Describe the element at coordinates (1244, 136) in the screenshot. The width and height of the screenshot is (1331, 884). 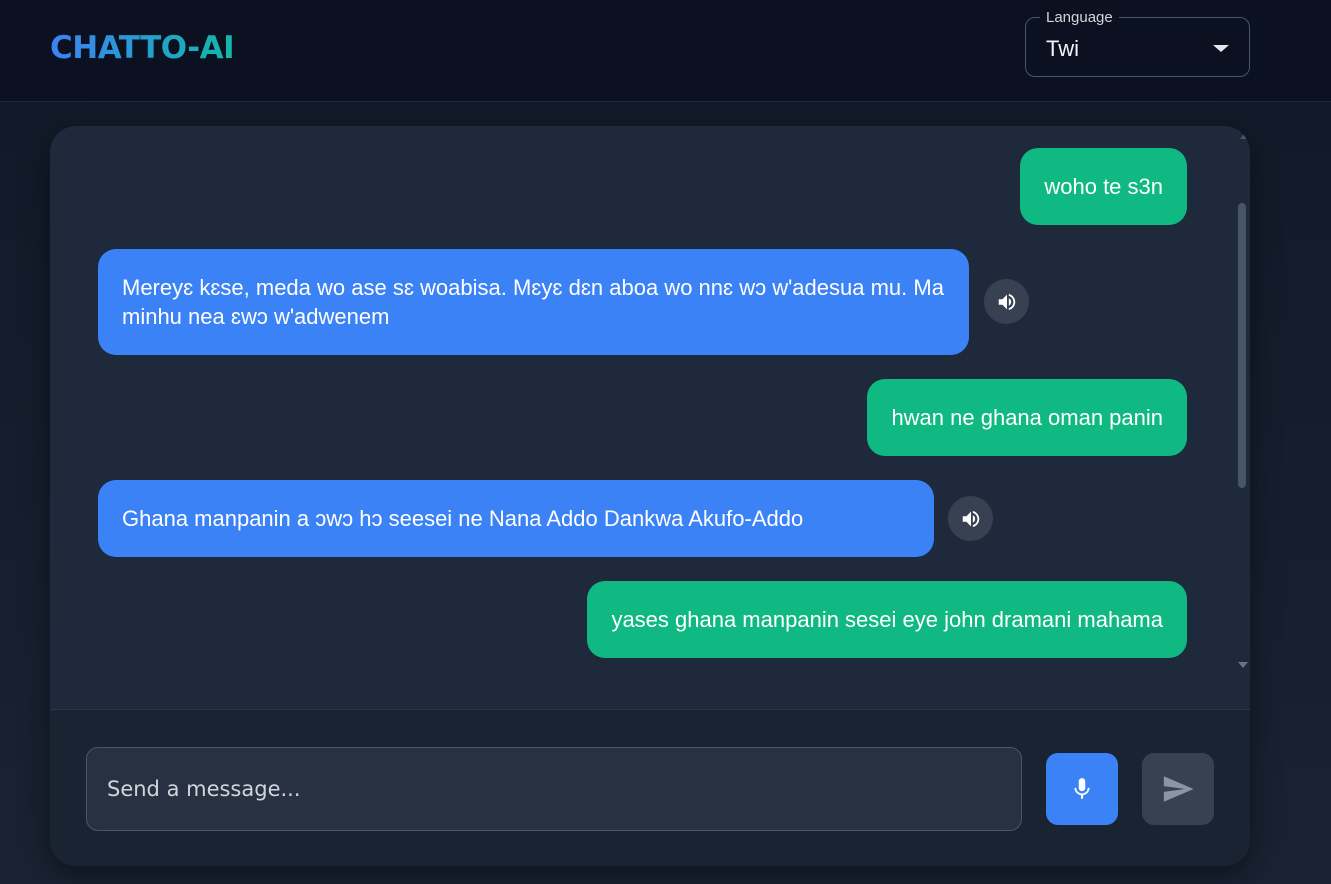
I see `scroll-up-icon` at that location.